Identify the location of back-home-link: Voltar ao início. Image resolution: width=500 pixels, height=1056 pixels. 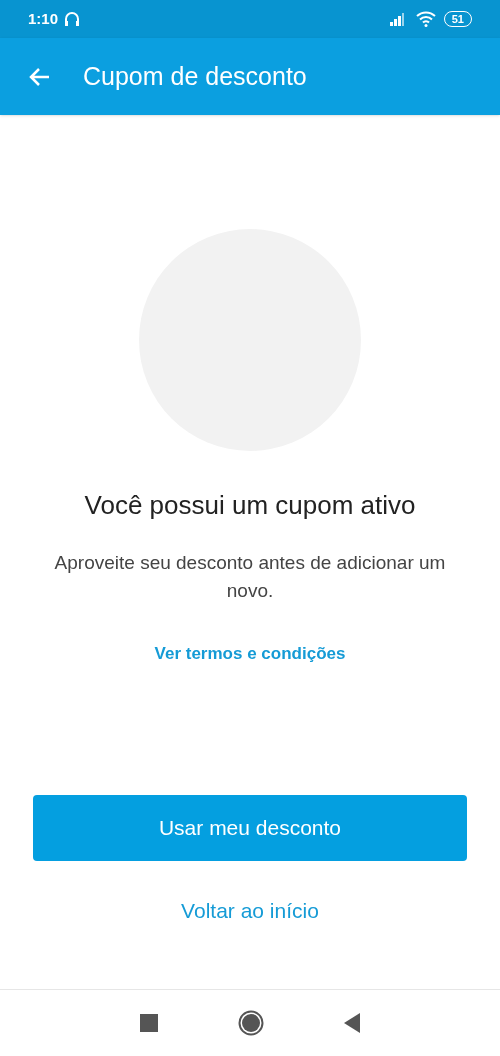
(250, 910).